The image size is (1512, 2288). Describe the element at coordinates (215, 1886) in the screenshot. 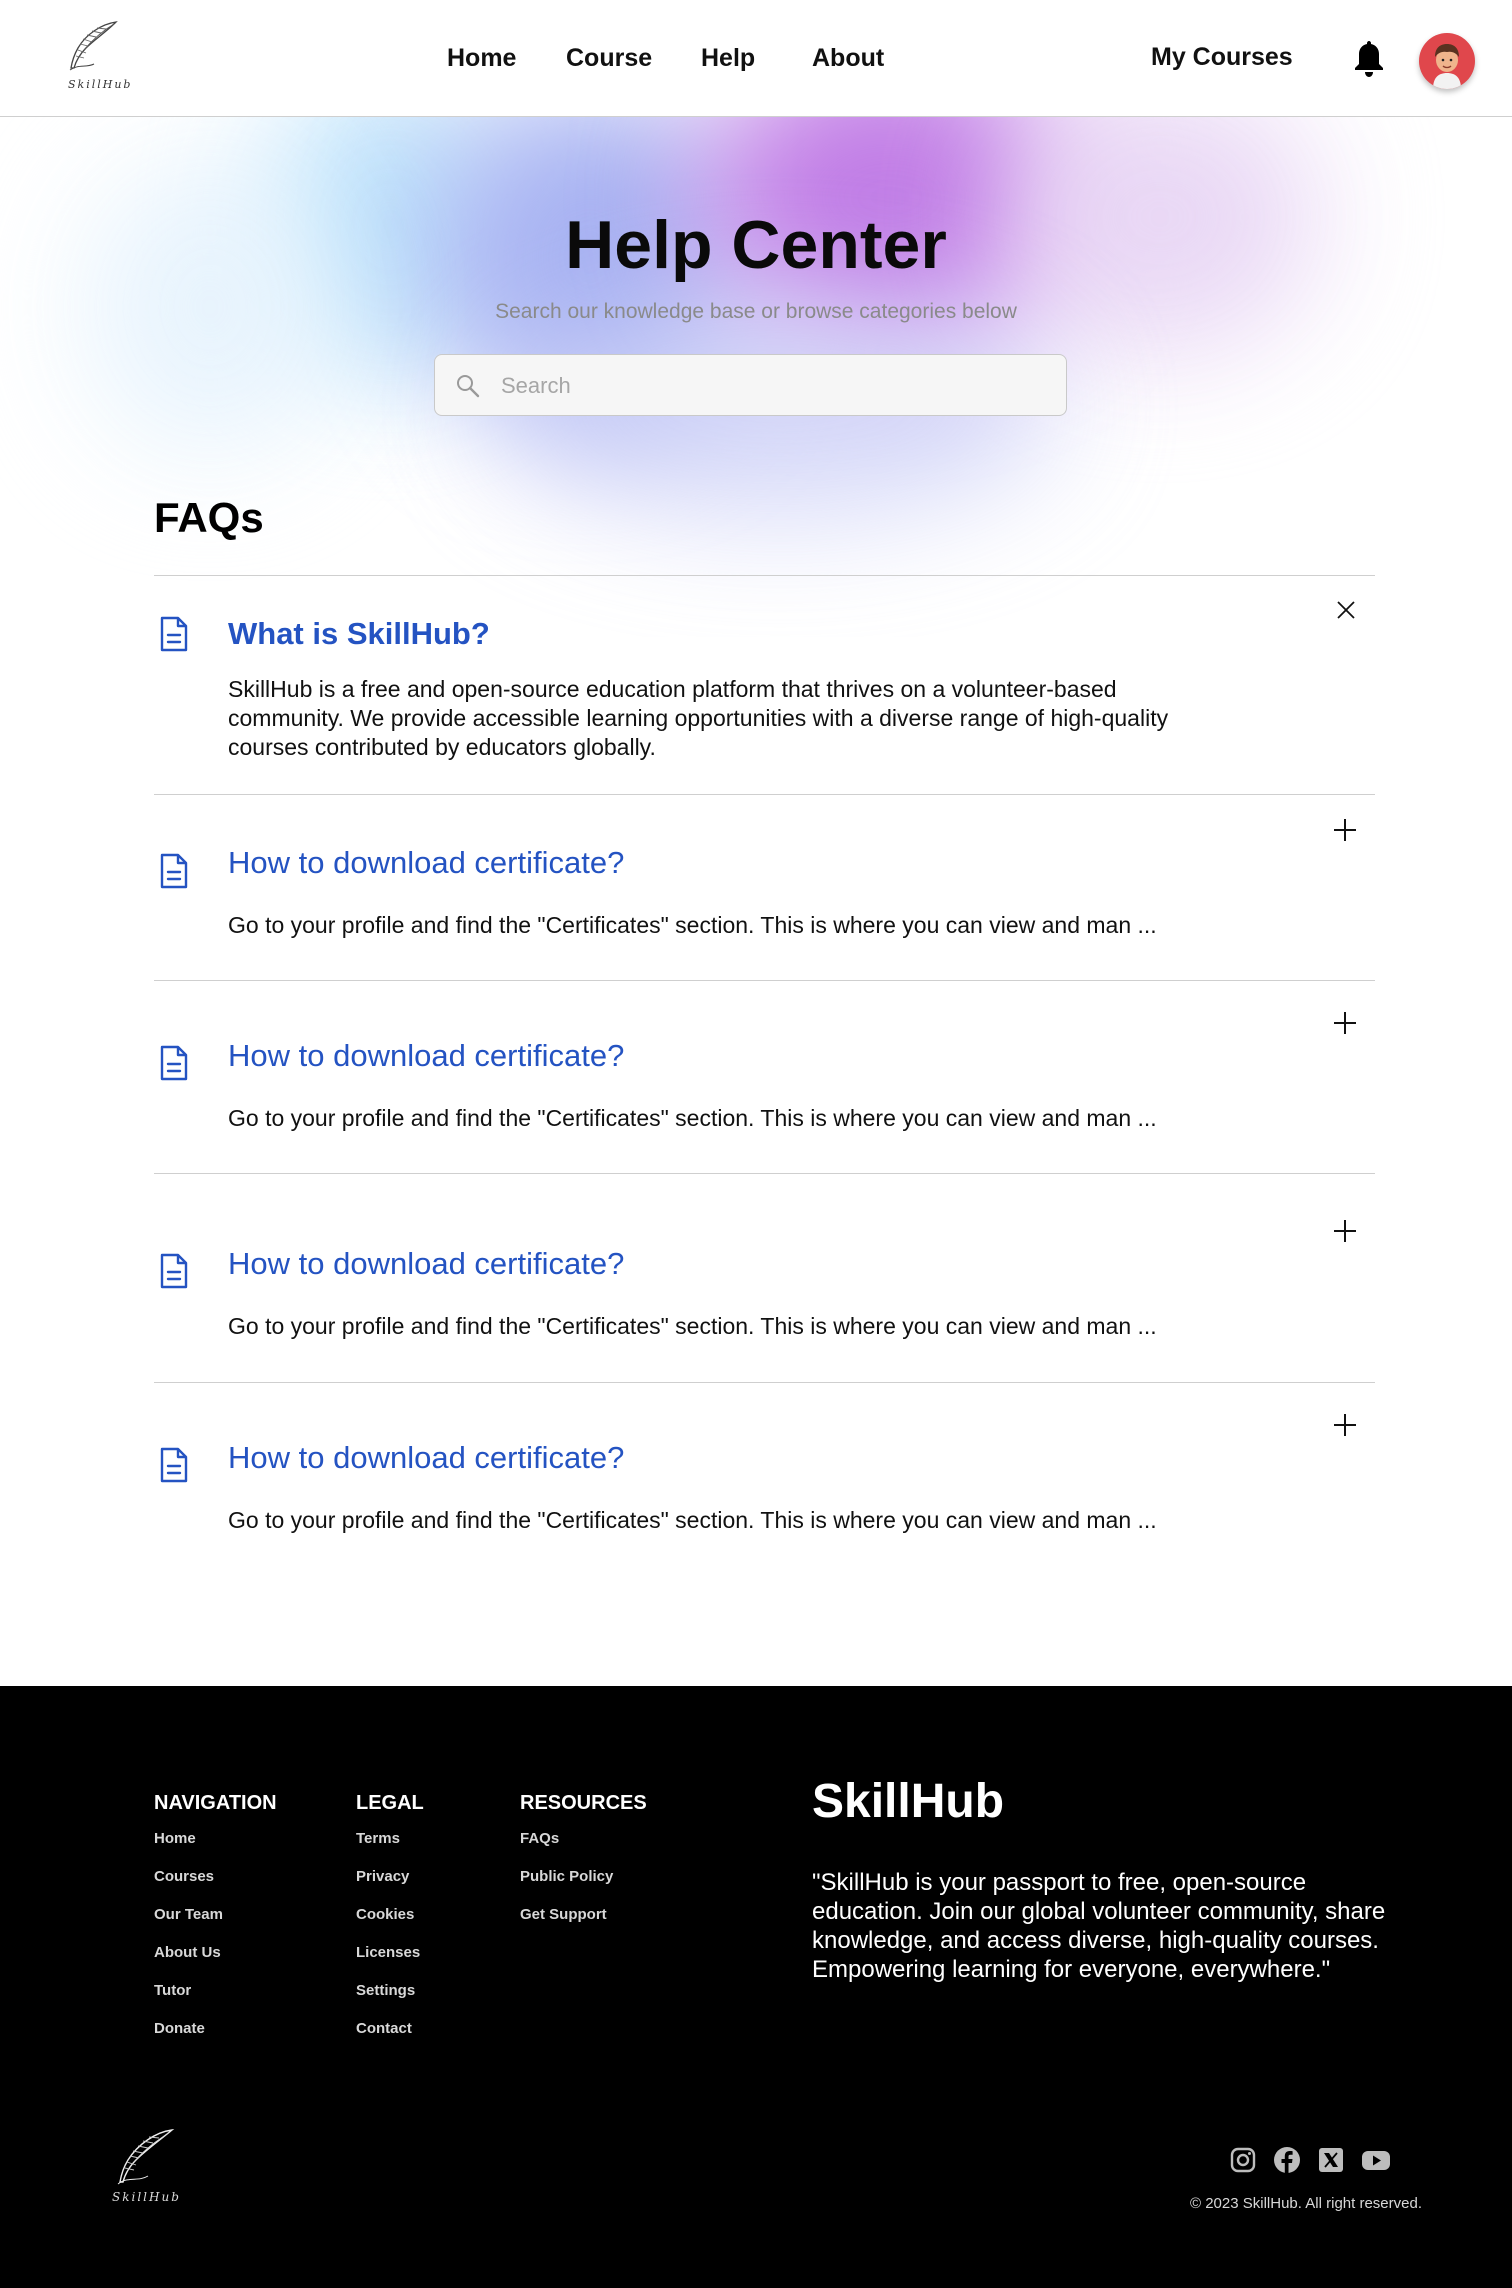

I see `footer-link-courses: Courses` at that location.